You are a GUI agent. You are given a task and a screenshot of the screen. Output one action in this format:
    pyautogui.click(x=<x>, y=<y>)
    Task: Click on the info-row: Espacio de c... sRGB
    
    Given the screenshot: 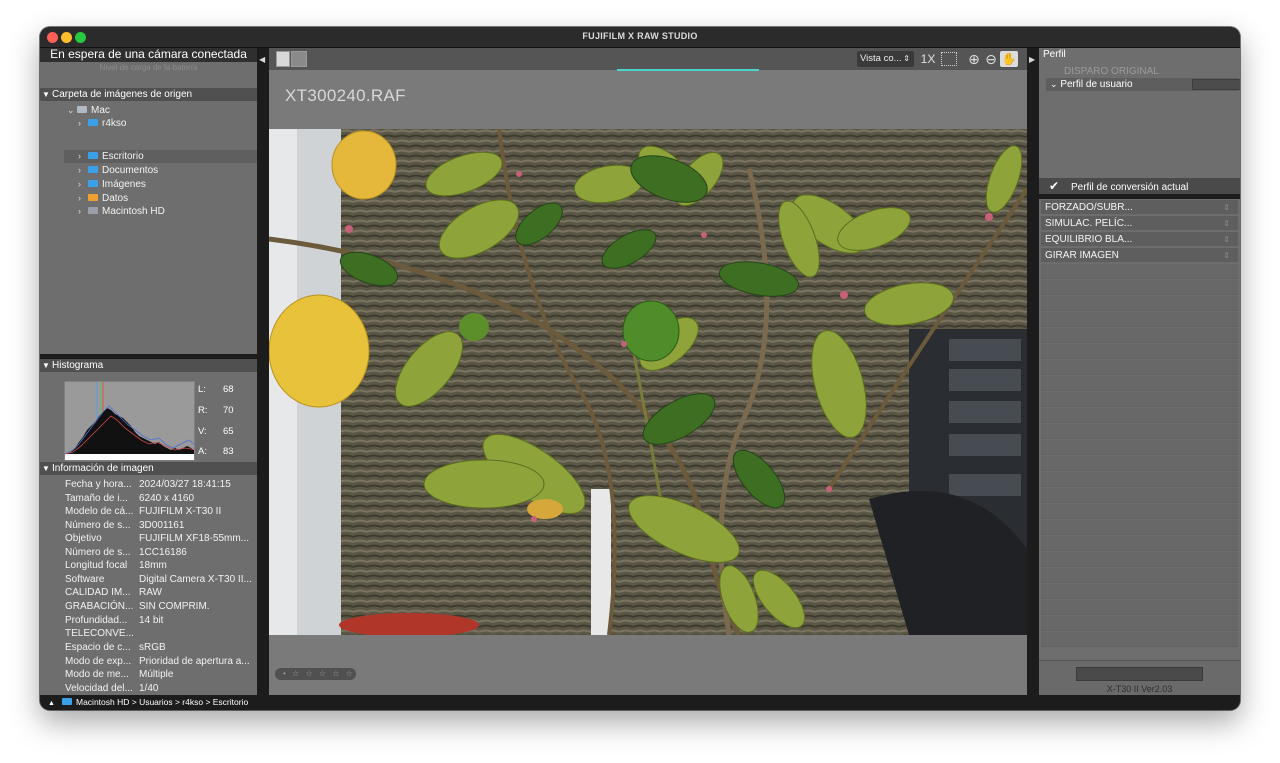 What is the action you would take?
    pyautogui.click(x=160, y=647)
    